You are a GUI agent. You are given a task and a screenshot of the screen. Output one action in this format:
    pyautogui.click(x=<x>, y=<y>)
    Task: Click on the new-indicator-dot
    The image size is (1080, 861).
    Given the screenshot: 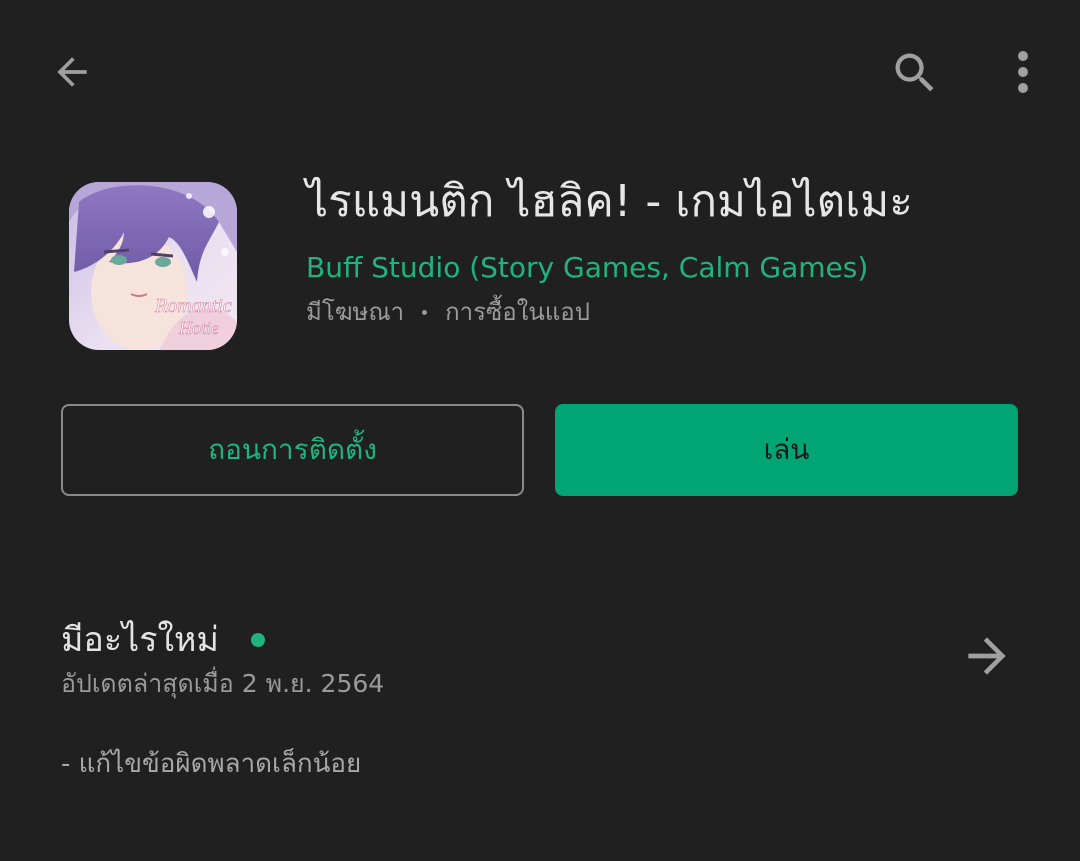 What is the action you would take?
    pyautogui.click(x=257, y=640)
    